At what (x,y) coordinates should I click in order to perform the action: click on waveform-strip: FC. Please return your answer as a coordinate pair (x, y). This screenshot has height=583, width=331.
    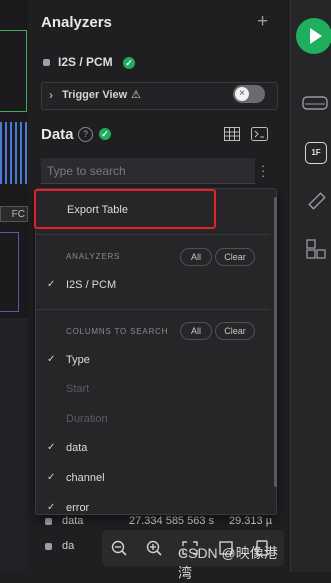
    Looking at the image, I should click on (14, 286).